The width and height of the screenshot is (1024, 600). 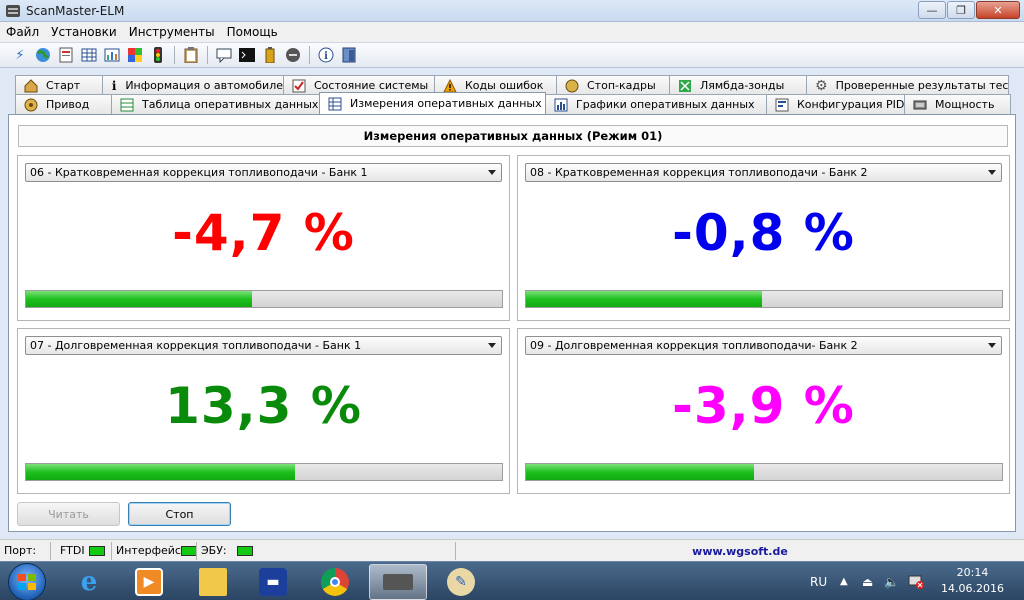 I want to click on warning-icon, so click(x=450, y=85).